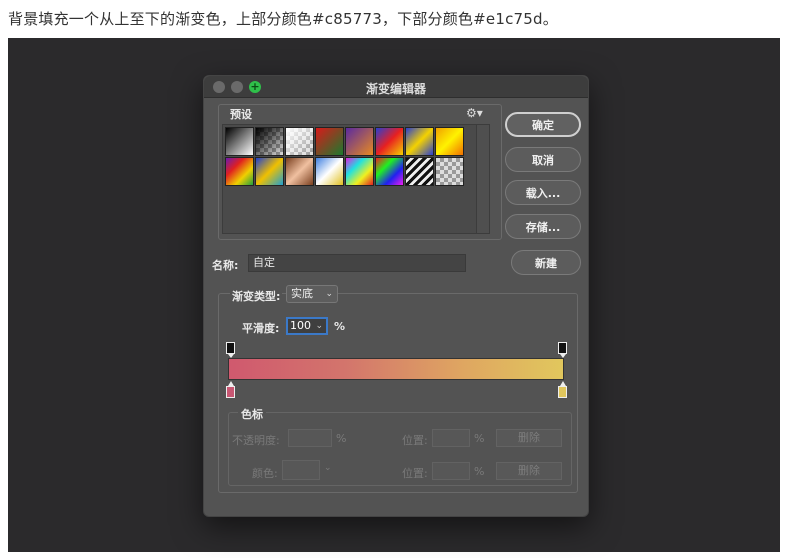  Describe the element at coordinates (546, 262) in the screenshot. I see `new-button: 新建` at that location.